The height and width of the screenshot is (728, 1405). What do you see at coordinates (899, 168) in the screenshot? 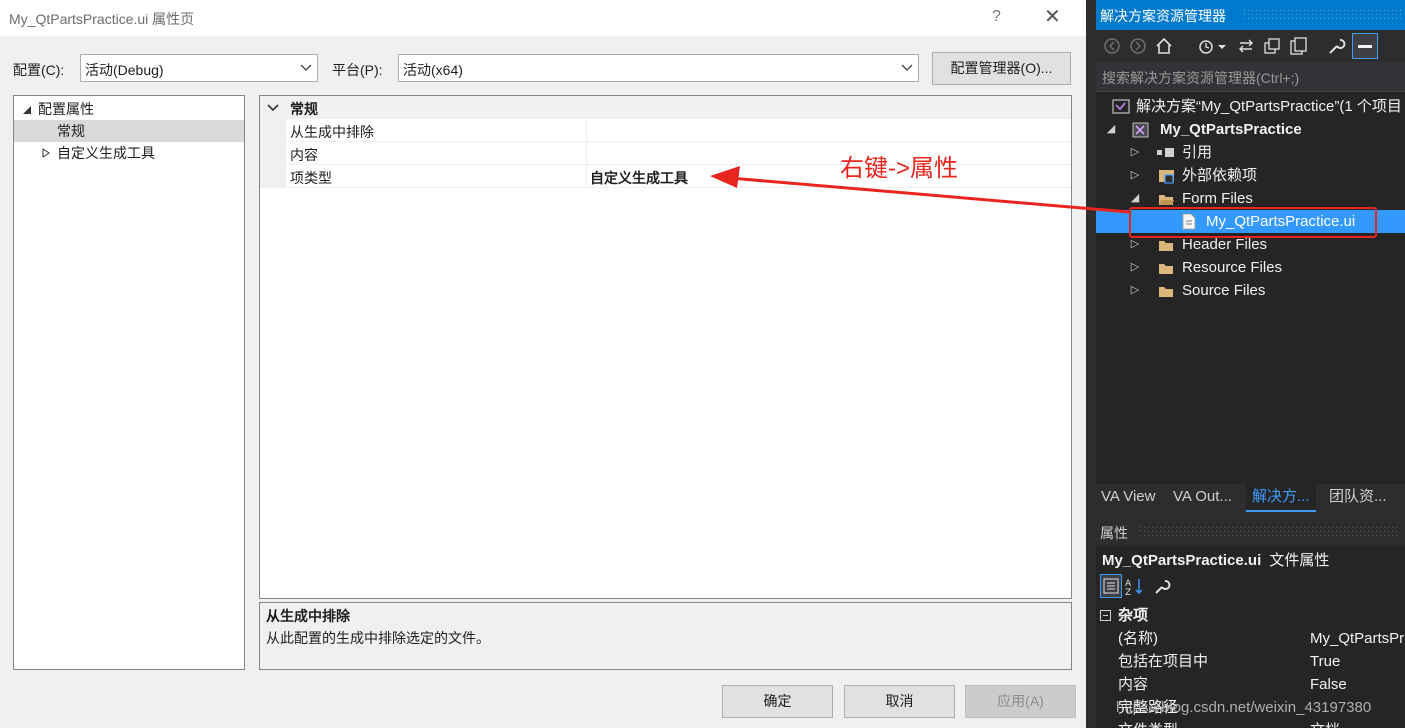
I see `annotation-text: 右键->属性` at bounding box center [899, 168].